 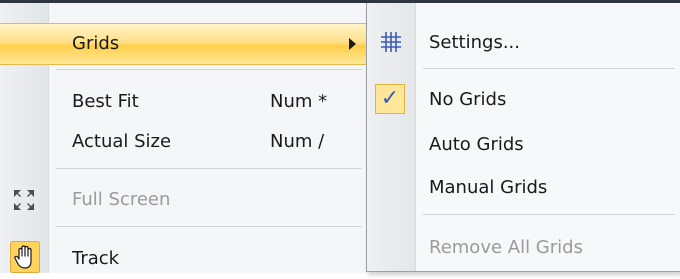 What do you see at coordinates (96, 258) in the screenshot?
I see `menu-item-label: Track` at bounding box center [96, 258].